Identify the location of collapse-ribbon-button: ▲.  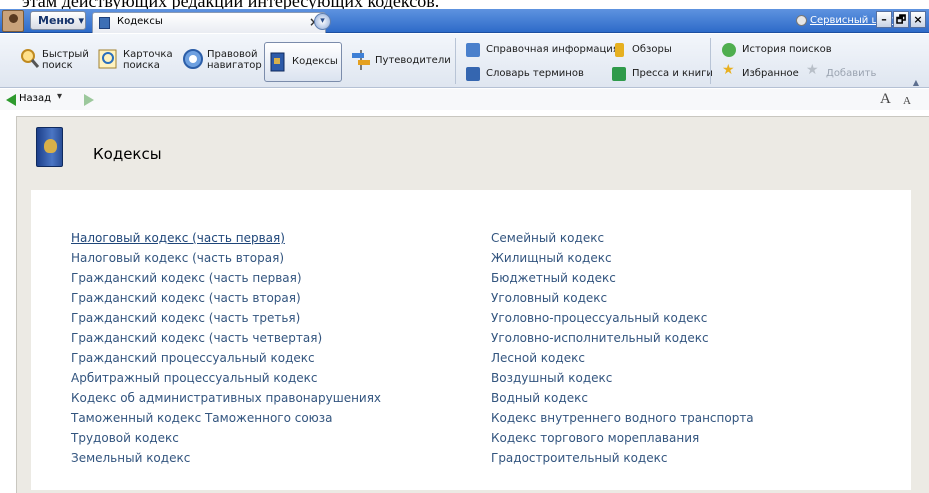
(916, 82).